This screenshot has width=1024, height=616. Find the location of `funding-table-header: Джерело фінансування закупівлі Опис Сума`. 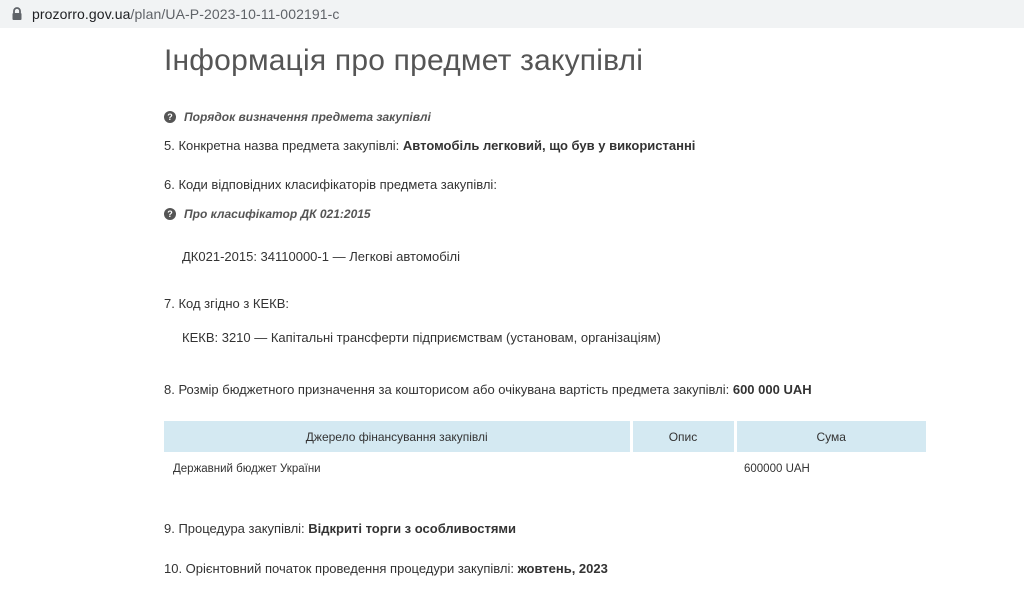

funding-table-header: Джерело фінансування закупівлі Опис Сума is located at coordinates (545, 436).